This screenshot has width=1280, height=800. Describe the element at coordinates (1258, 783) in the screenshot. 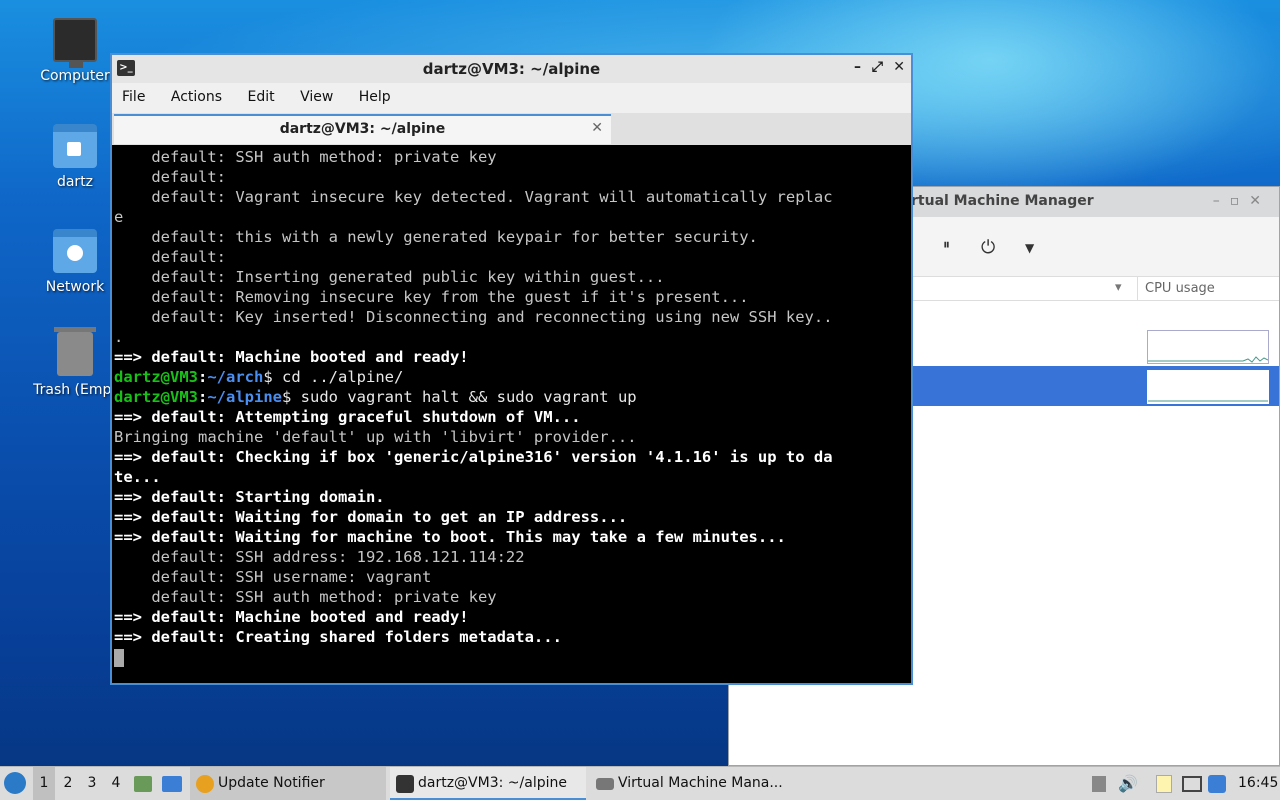

I see `clock: 16:45` at that location.